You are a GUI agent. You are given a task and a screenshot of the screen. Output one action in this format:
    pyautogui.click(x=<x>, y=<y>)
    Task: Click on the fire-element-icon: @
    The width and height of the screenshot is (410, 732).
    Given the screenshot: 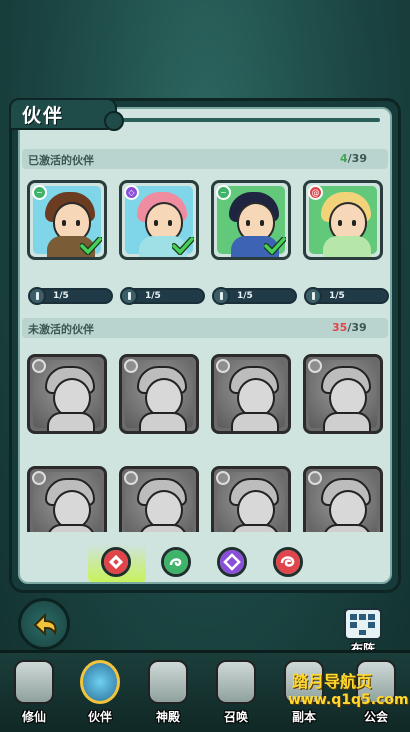 What is the action you would take?
    pyautogui.click(x=315, y=192)
    